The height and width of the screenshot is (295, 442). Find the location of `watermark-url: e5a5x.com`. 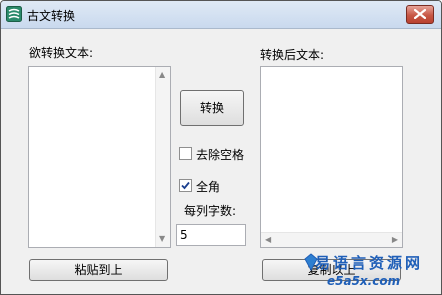

watermark-url: e5a5x.com is located at coordinates (364, 281).